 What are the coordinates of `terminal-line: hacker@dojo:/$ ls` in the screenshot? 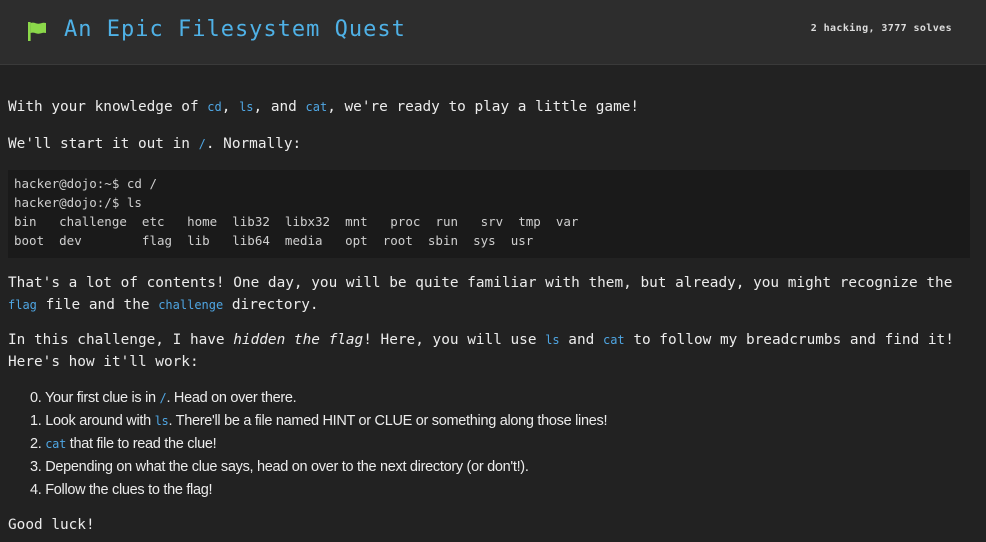 It's located at (78, 202).